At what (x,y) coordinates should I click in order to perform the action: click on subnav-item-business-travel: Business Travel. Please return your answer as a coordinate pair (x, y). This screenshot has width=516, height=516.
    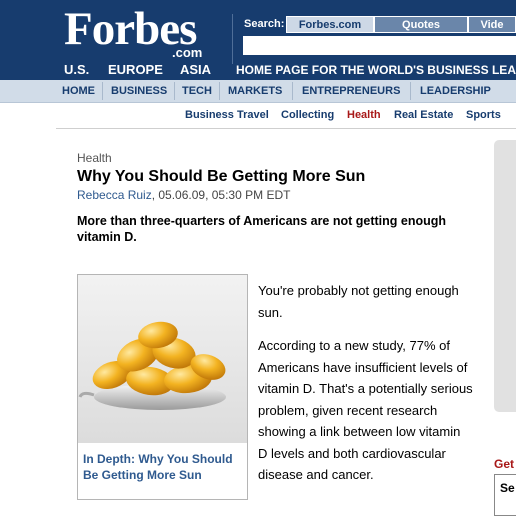
    Looking at the image, I should click on (227, 115).